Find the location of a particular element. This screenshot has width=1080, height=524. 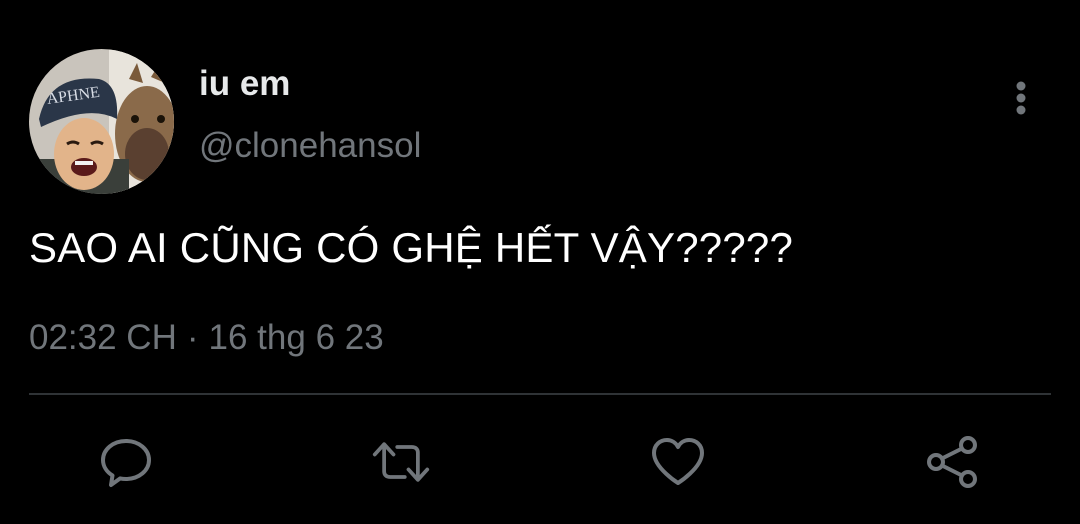

retweet-button is located at coordinates (401, 462).